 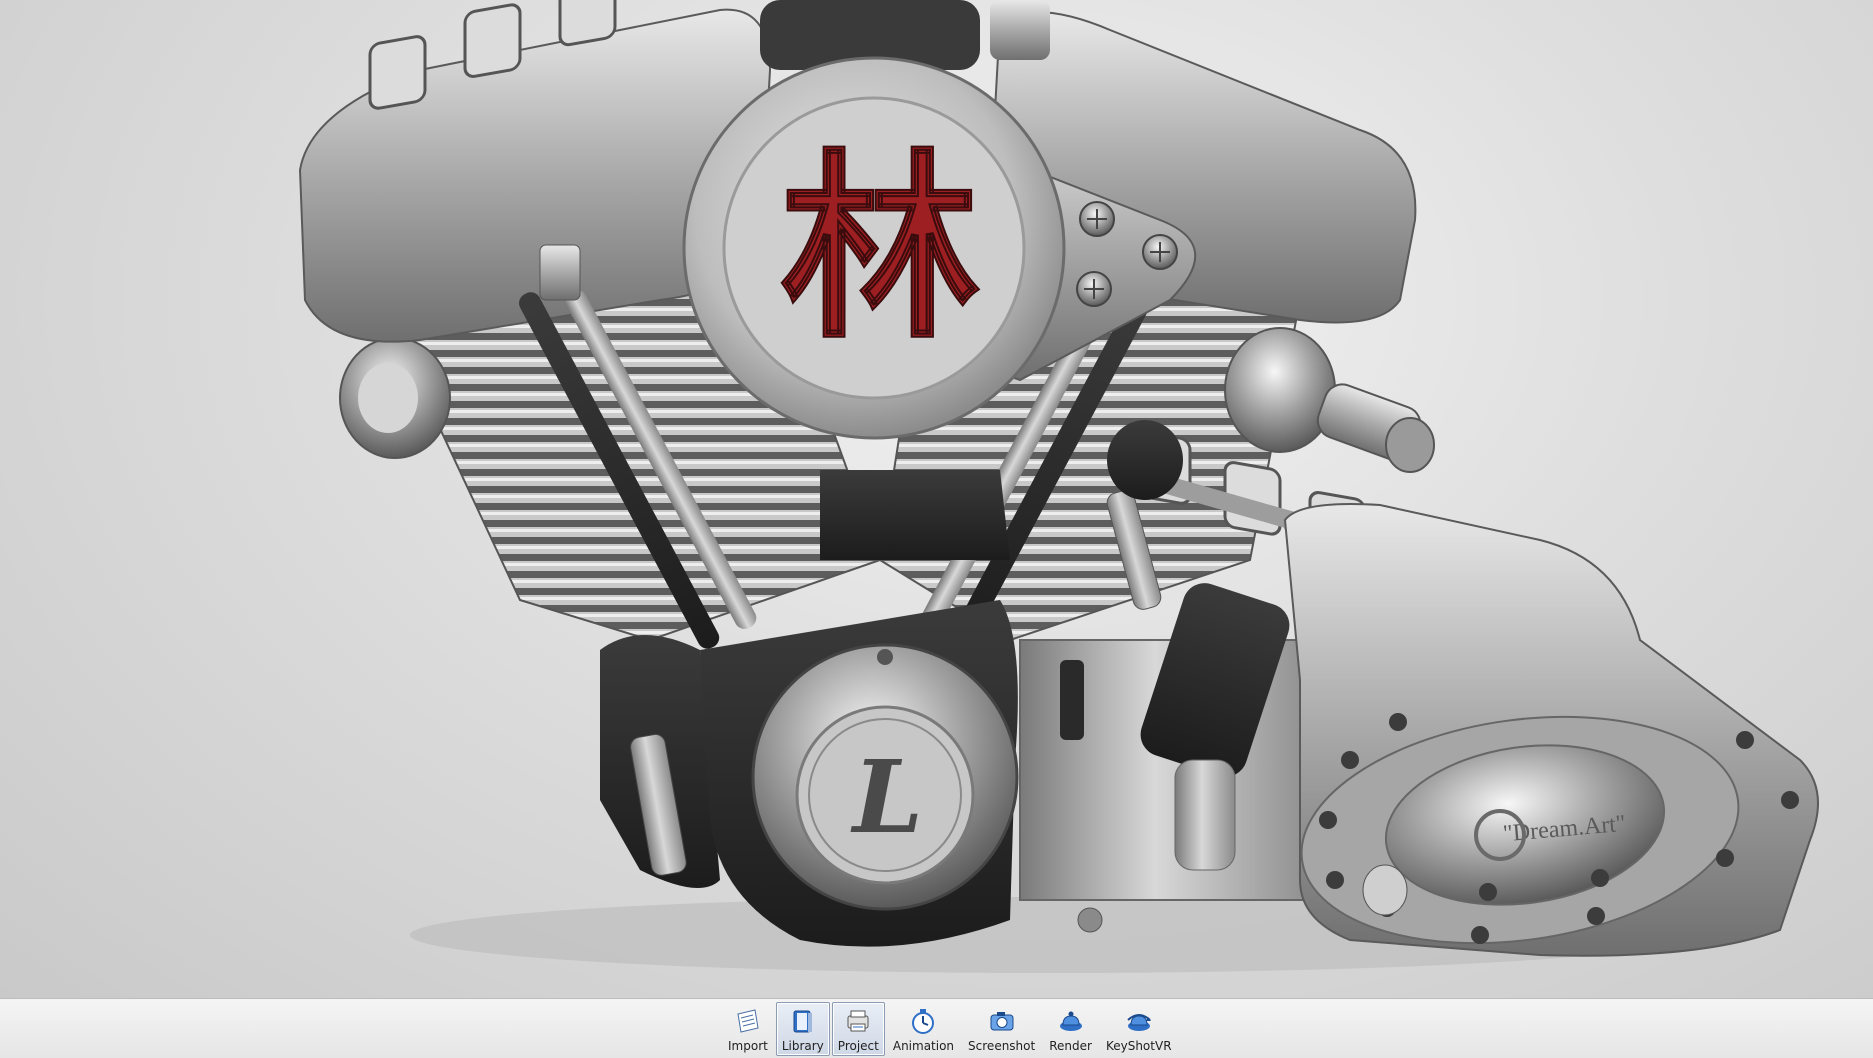 I want to click on project-icon, so click(x=858, y=1021).